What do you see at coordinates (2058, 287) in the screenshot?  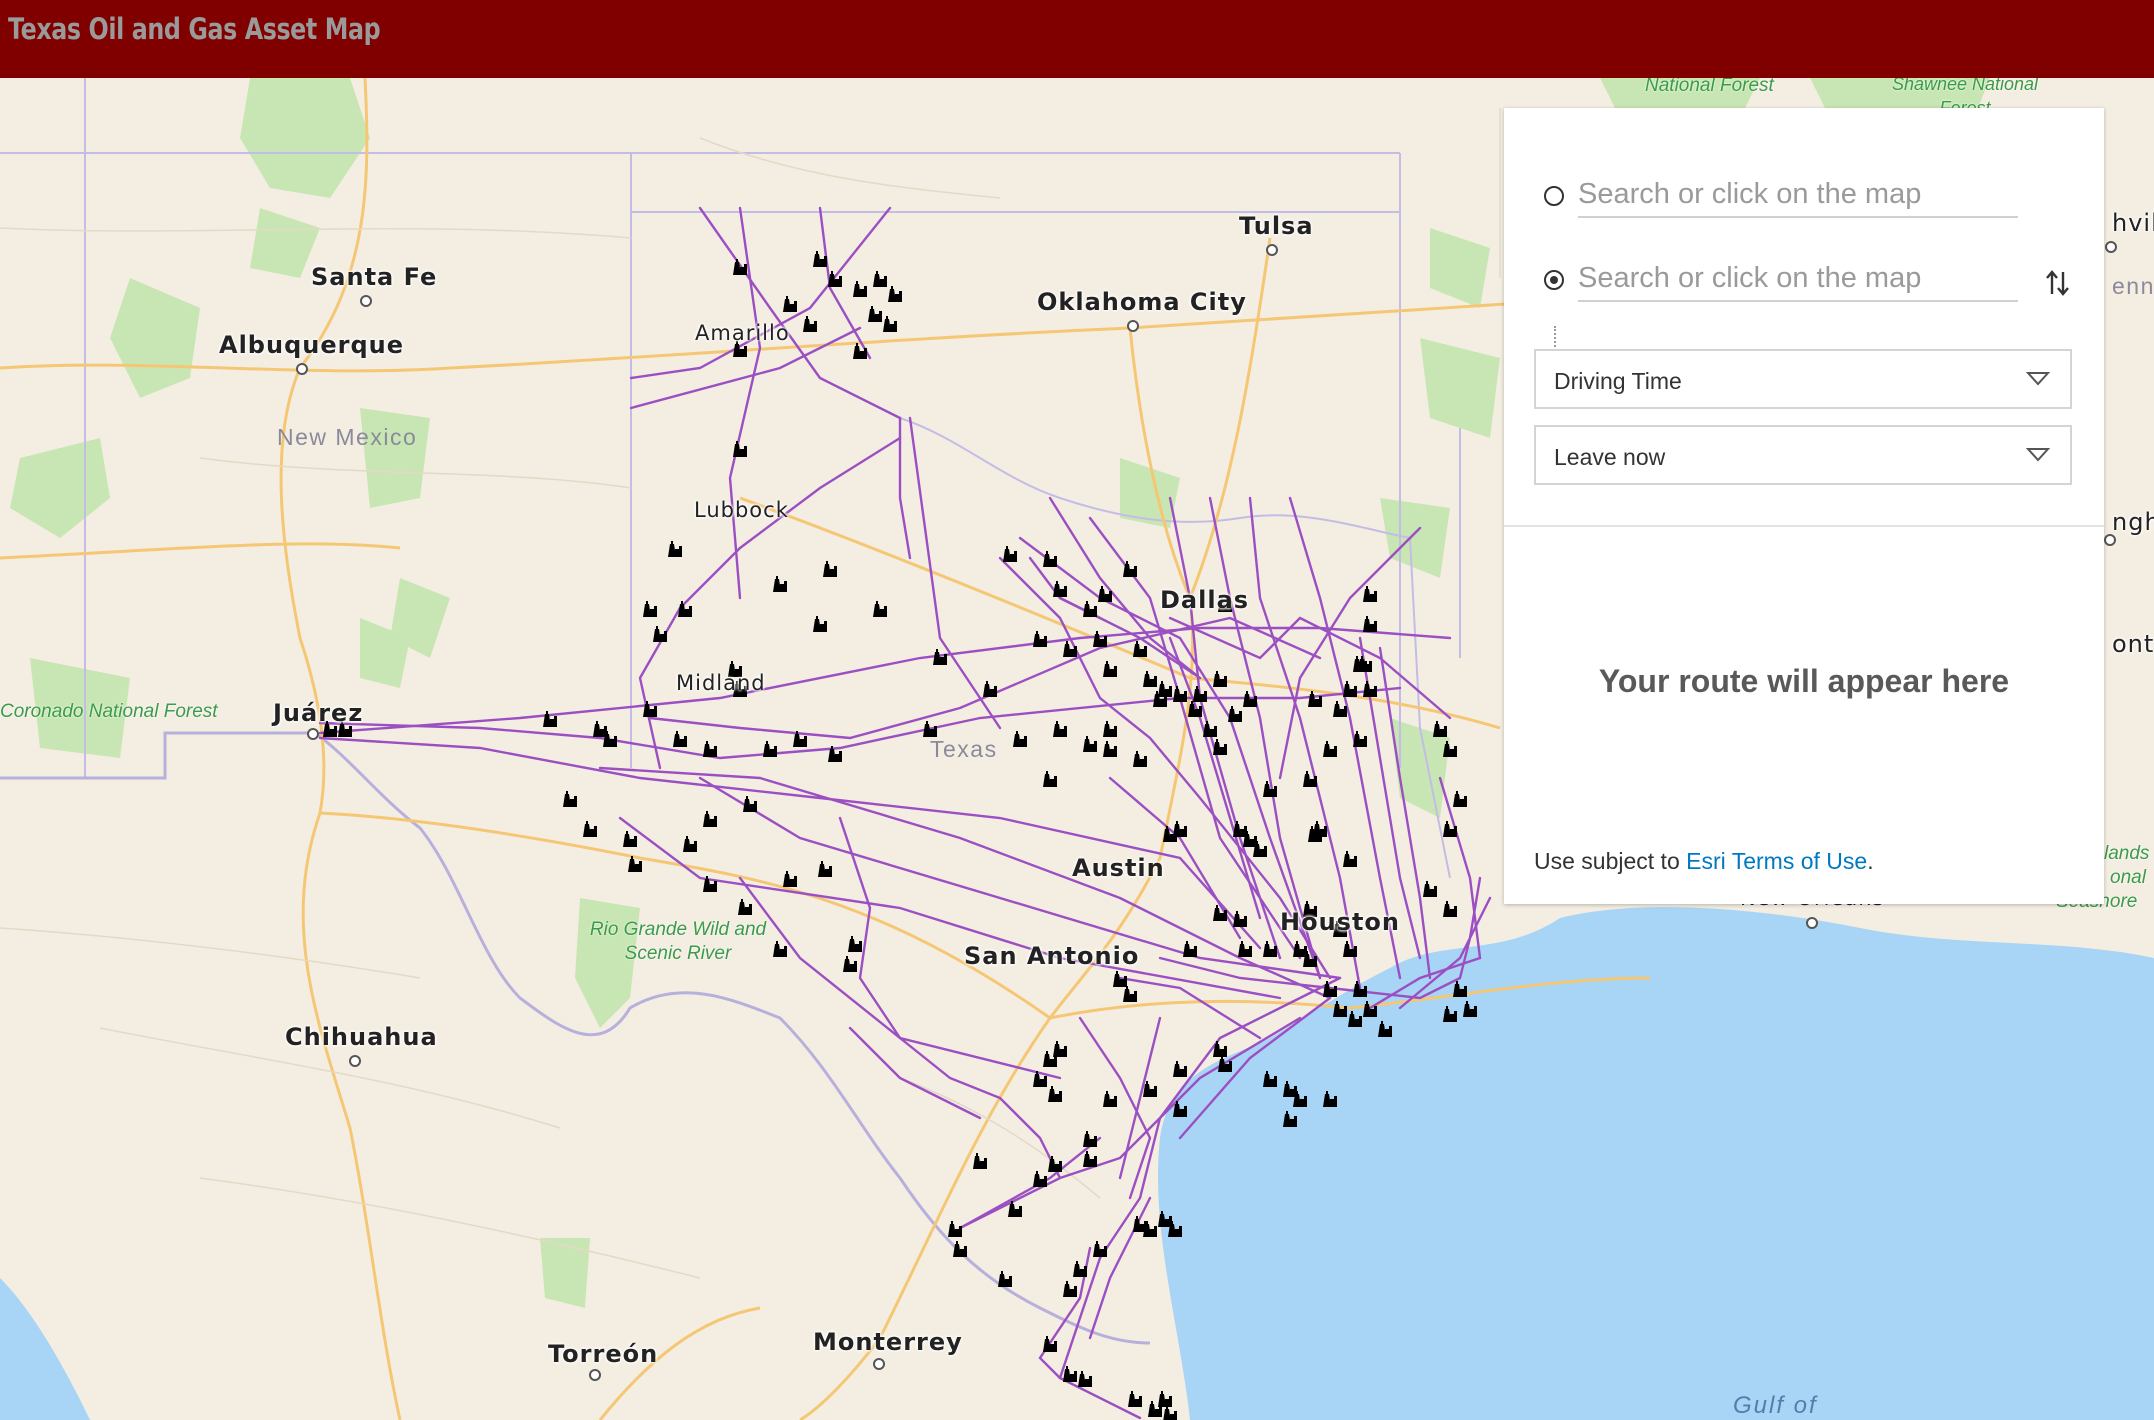 I see `swap-arrows-icon` at bounding box center [2058, 287].